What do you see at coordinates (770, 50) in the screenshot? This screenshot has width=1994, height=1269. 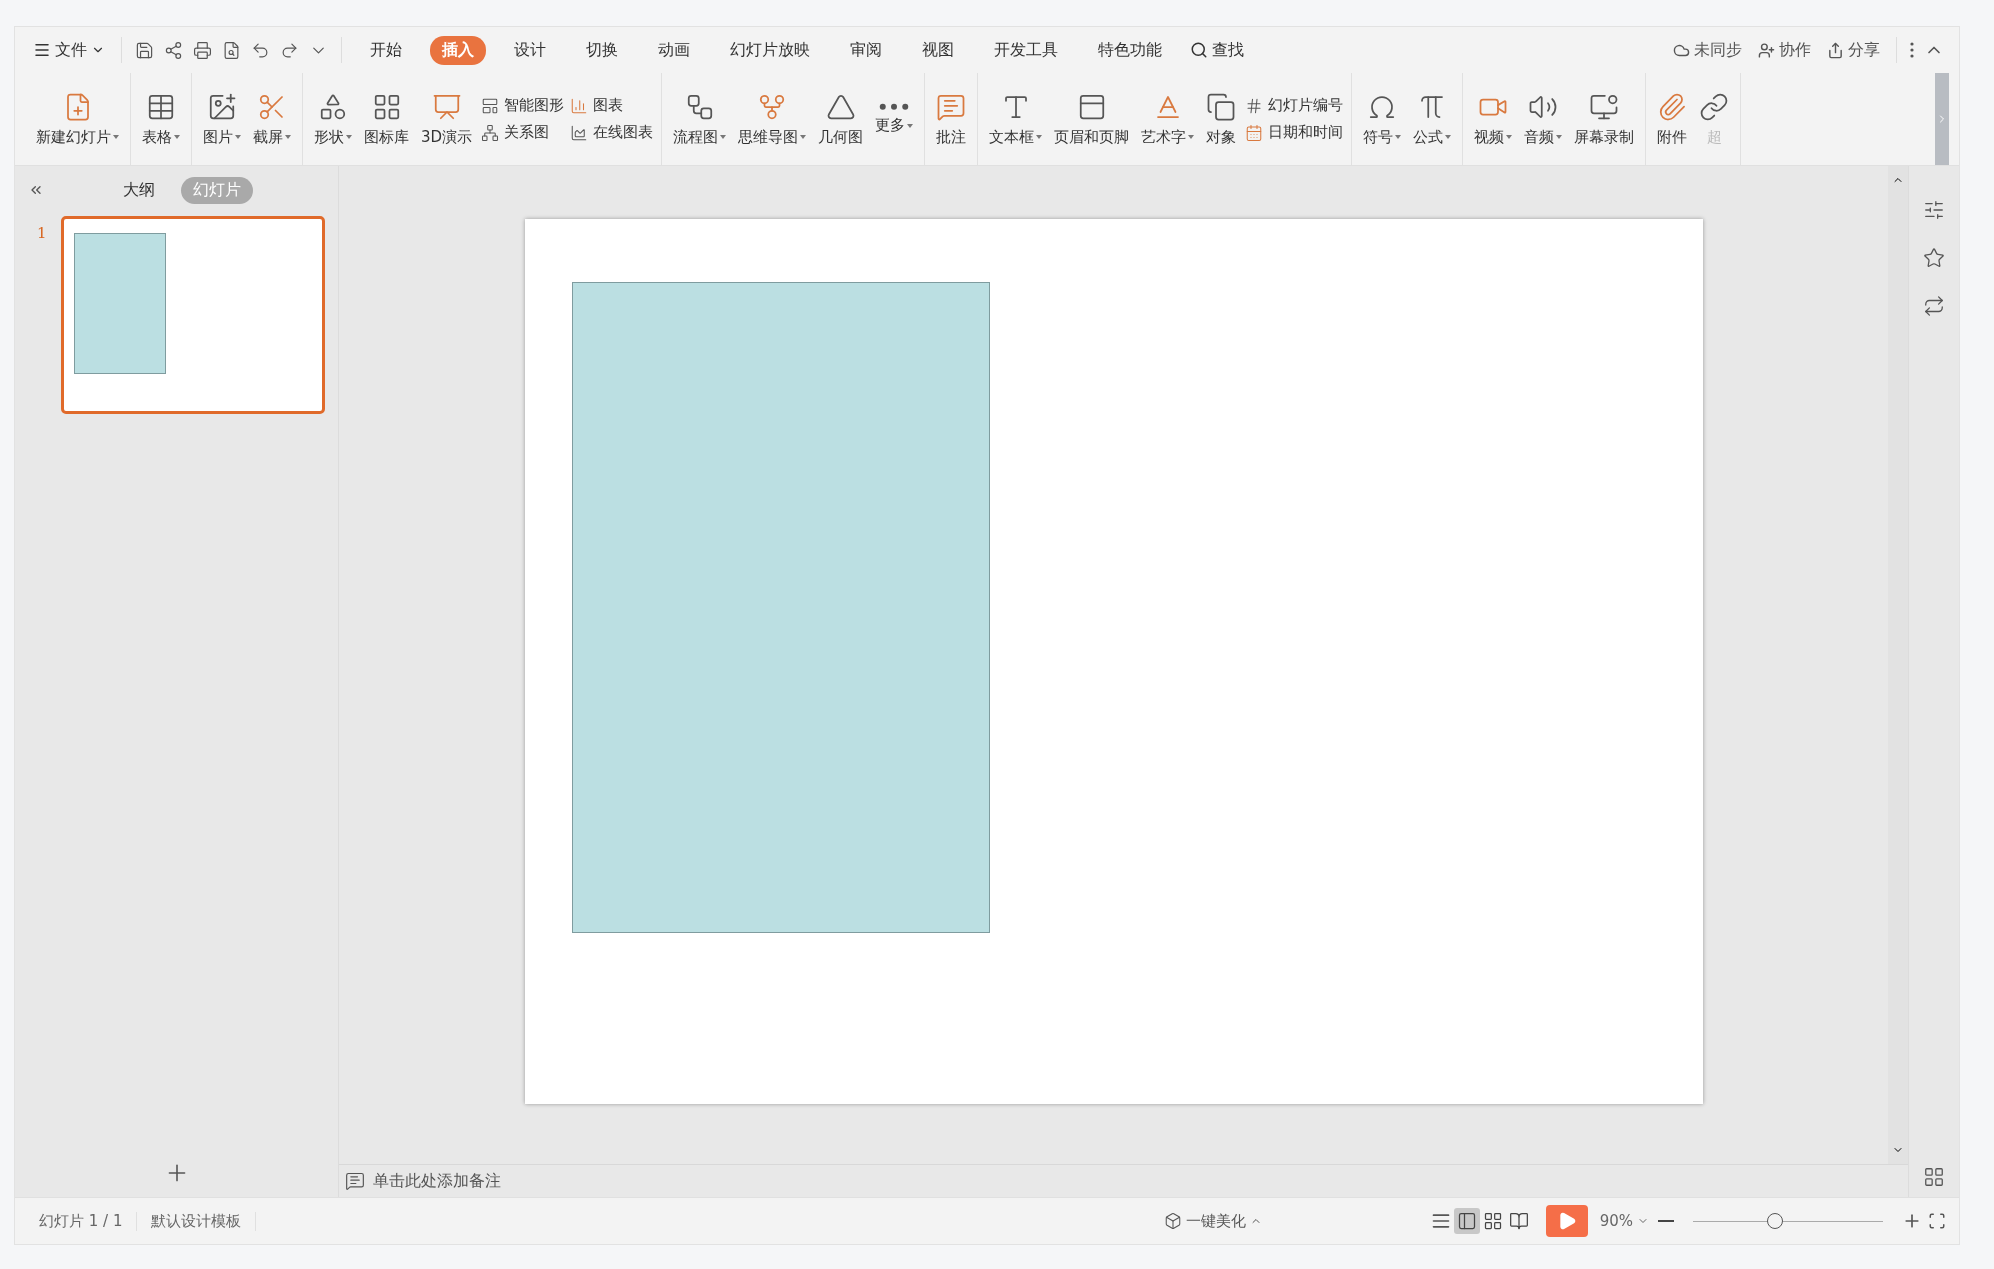 I see `ribbon-tab: 幻灯片放映` at bounding box center [770, 50].